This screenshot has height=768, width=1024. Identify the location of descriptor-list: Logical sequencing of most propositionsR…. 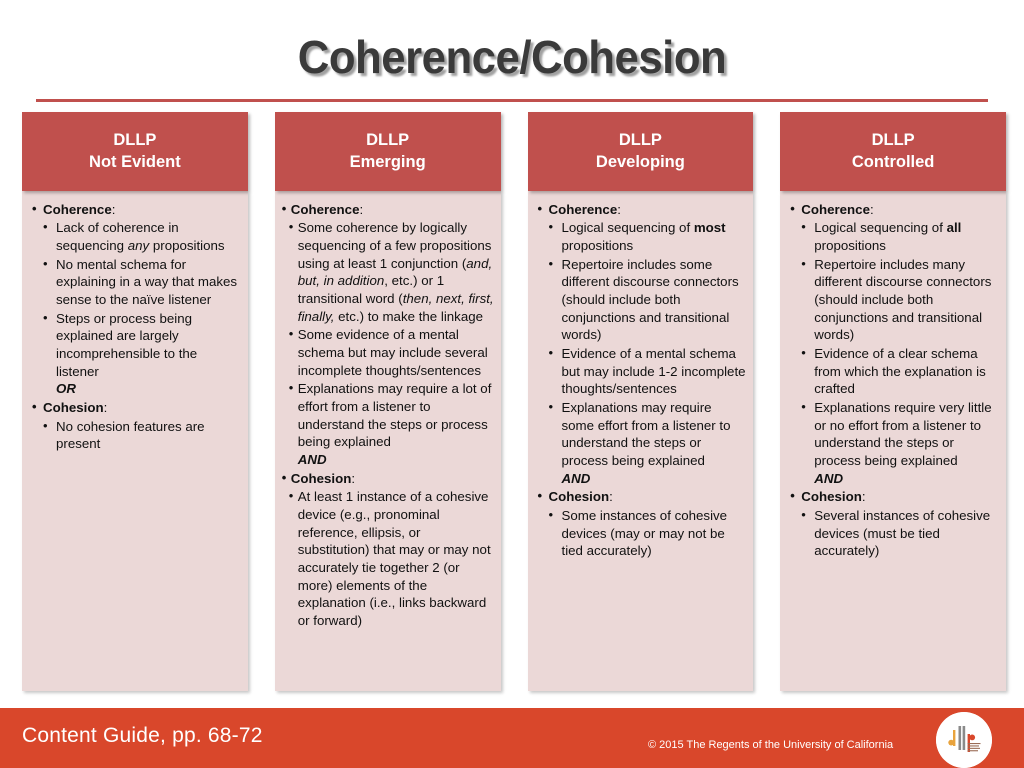
(641, 352).